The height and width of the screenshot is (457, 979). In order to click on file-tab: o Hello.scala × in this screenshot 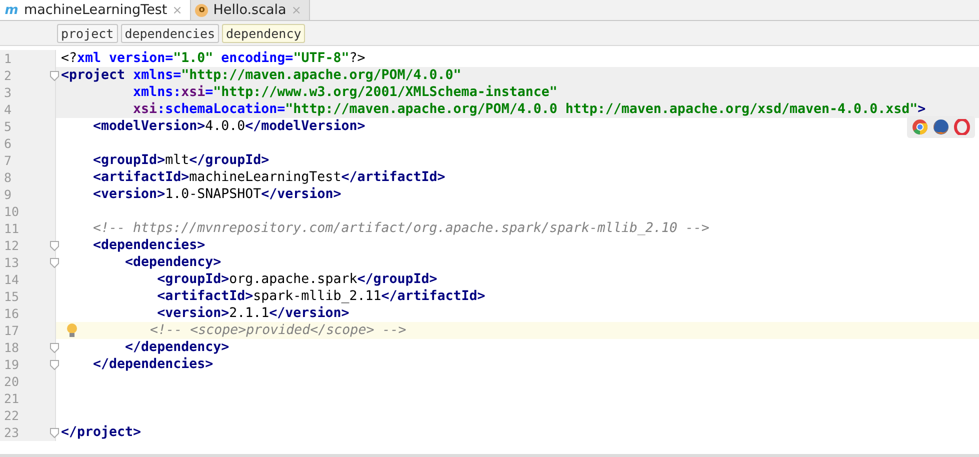, I will do `click(250, 10)`.